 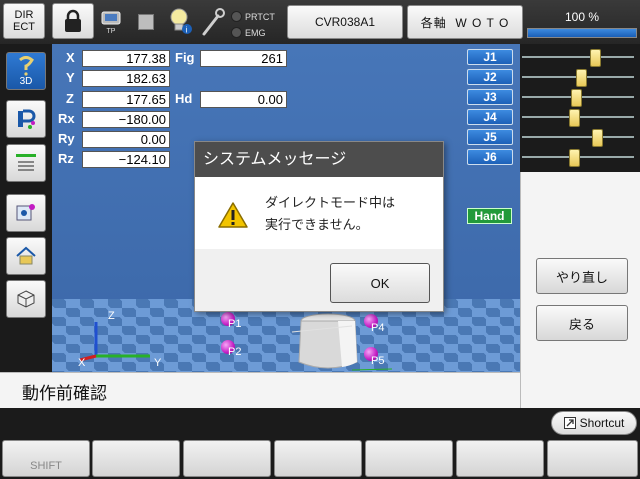 What do you see at coordinates (243, 58) in the screenshot?
I see `fig-value: 261` at bounding box center [243, 58].